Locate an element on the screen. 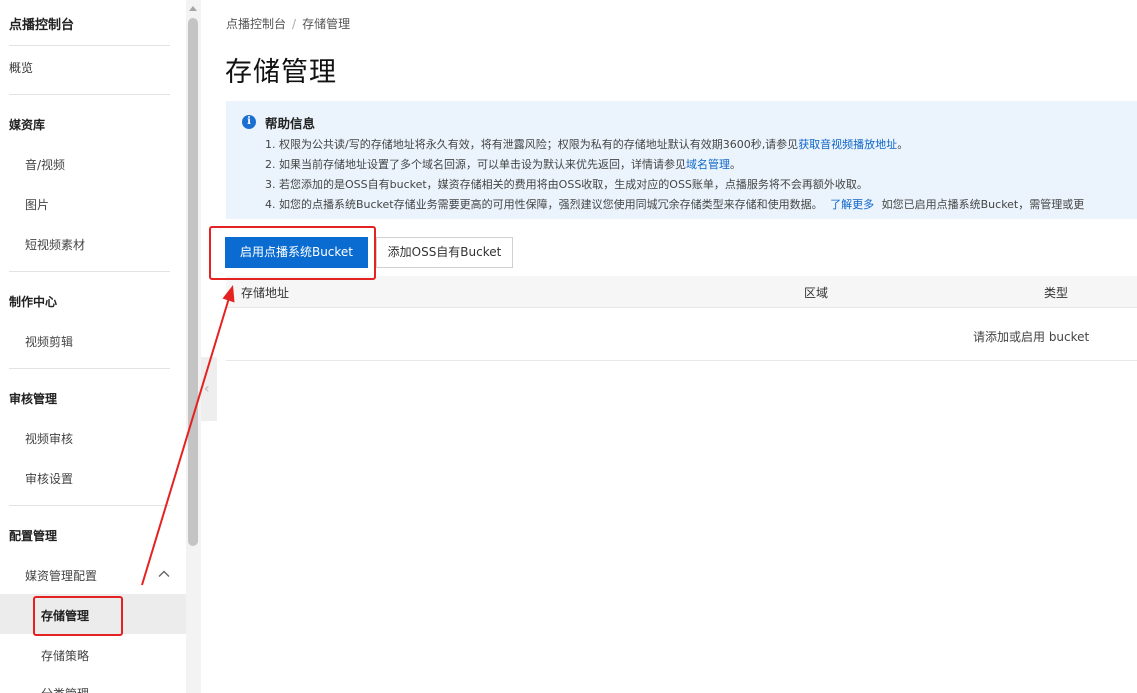 This screenshot has width=1137, height=693. page-title: 存储管理 is located at coordinates (281, 72).